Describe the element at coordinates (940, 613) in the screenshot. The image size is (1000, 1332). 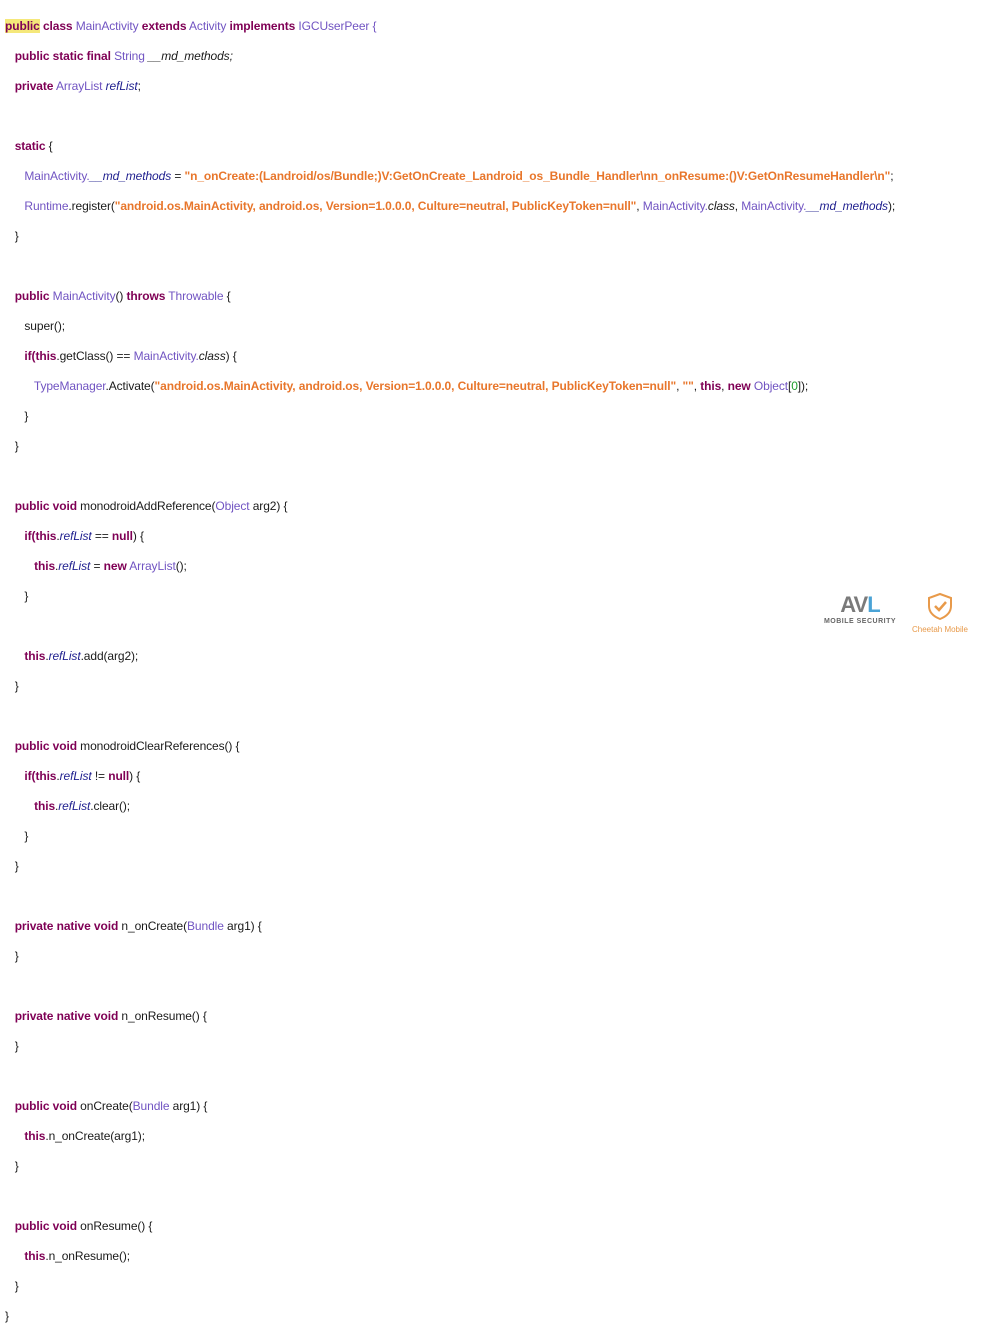
I see `cheetah-mobile-logo: Cheetah Mobile` at that location.